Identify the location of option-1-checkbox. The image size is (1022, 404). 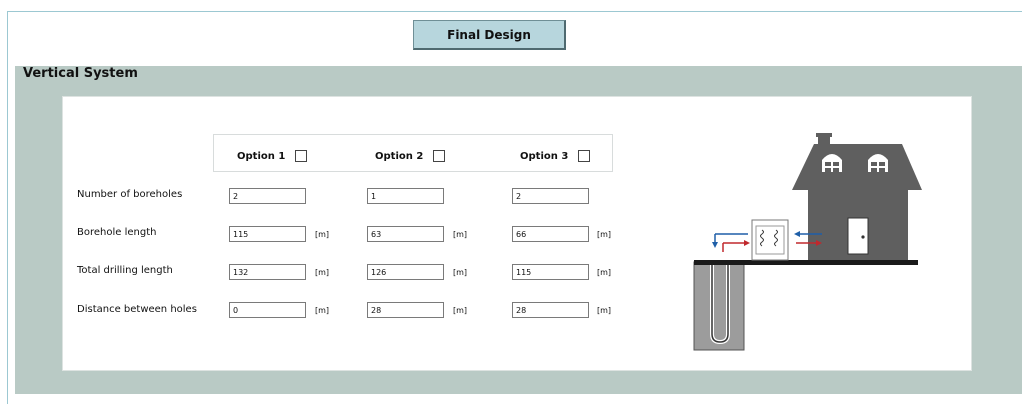
(301, 156).